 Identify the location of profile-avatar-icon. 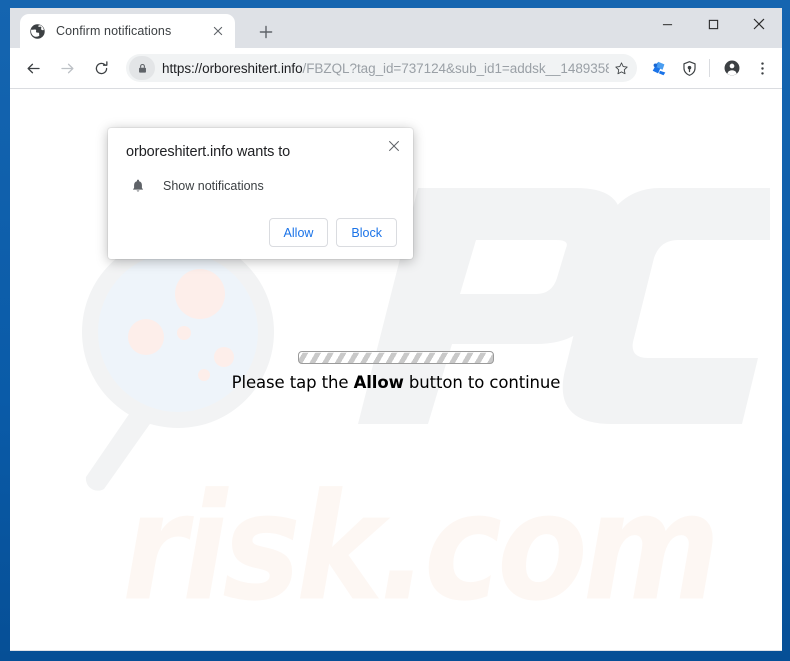
(732, 68).